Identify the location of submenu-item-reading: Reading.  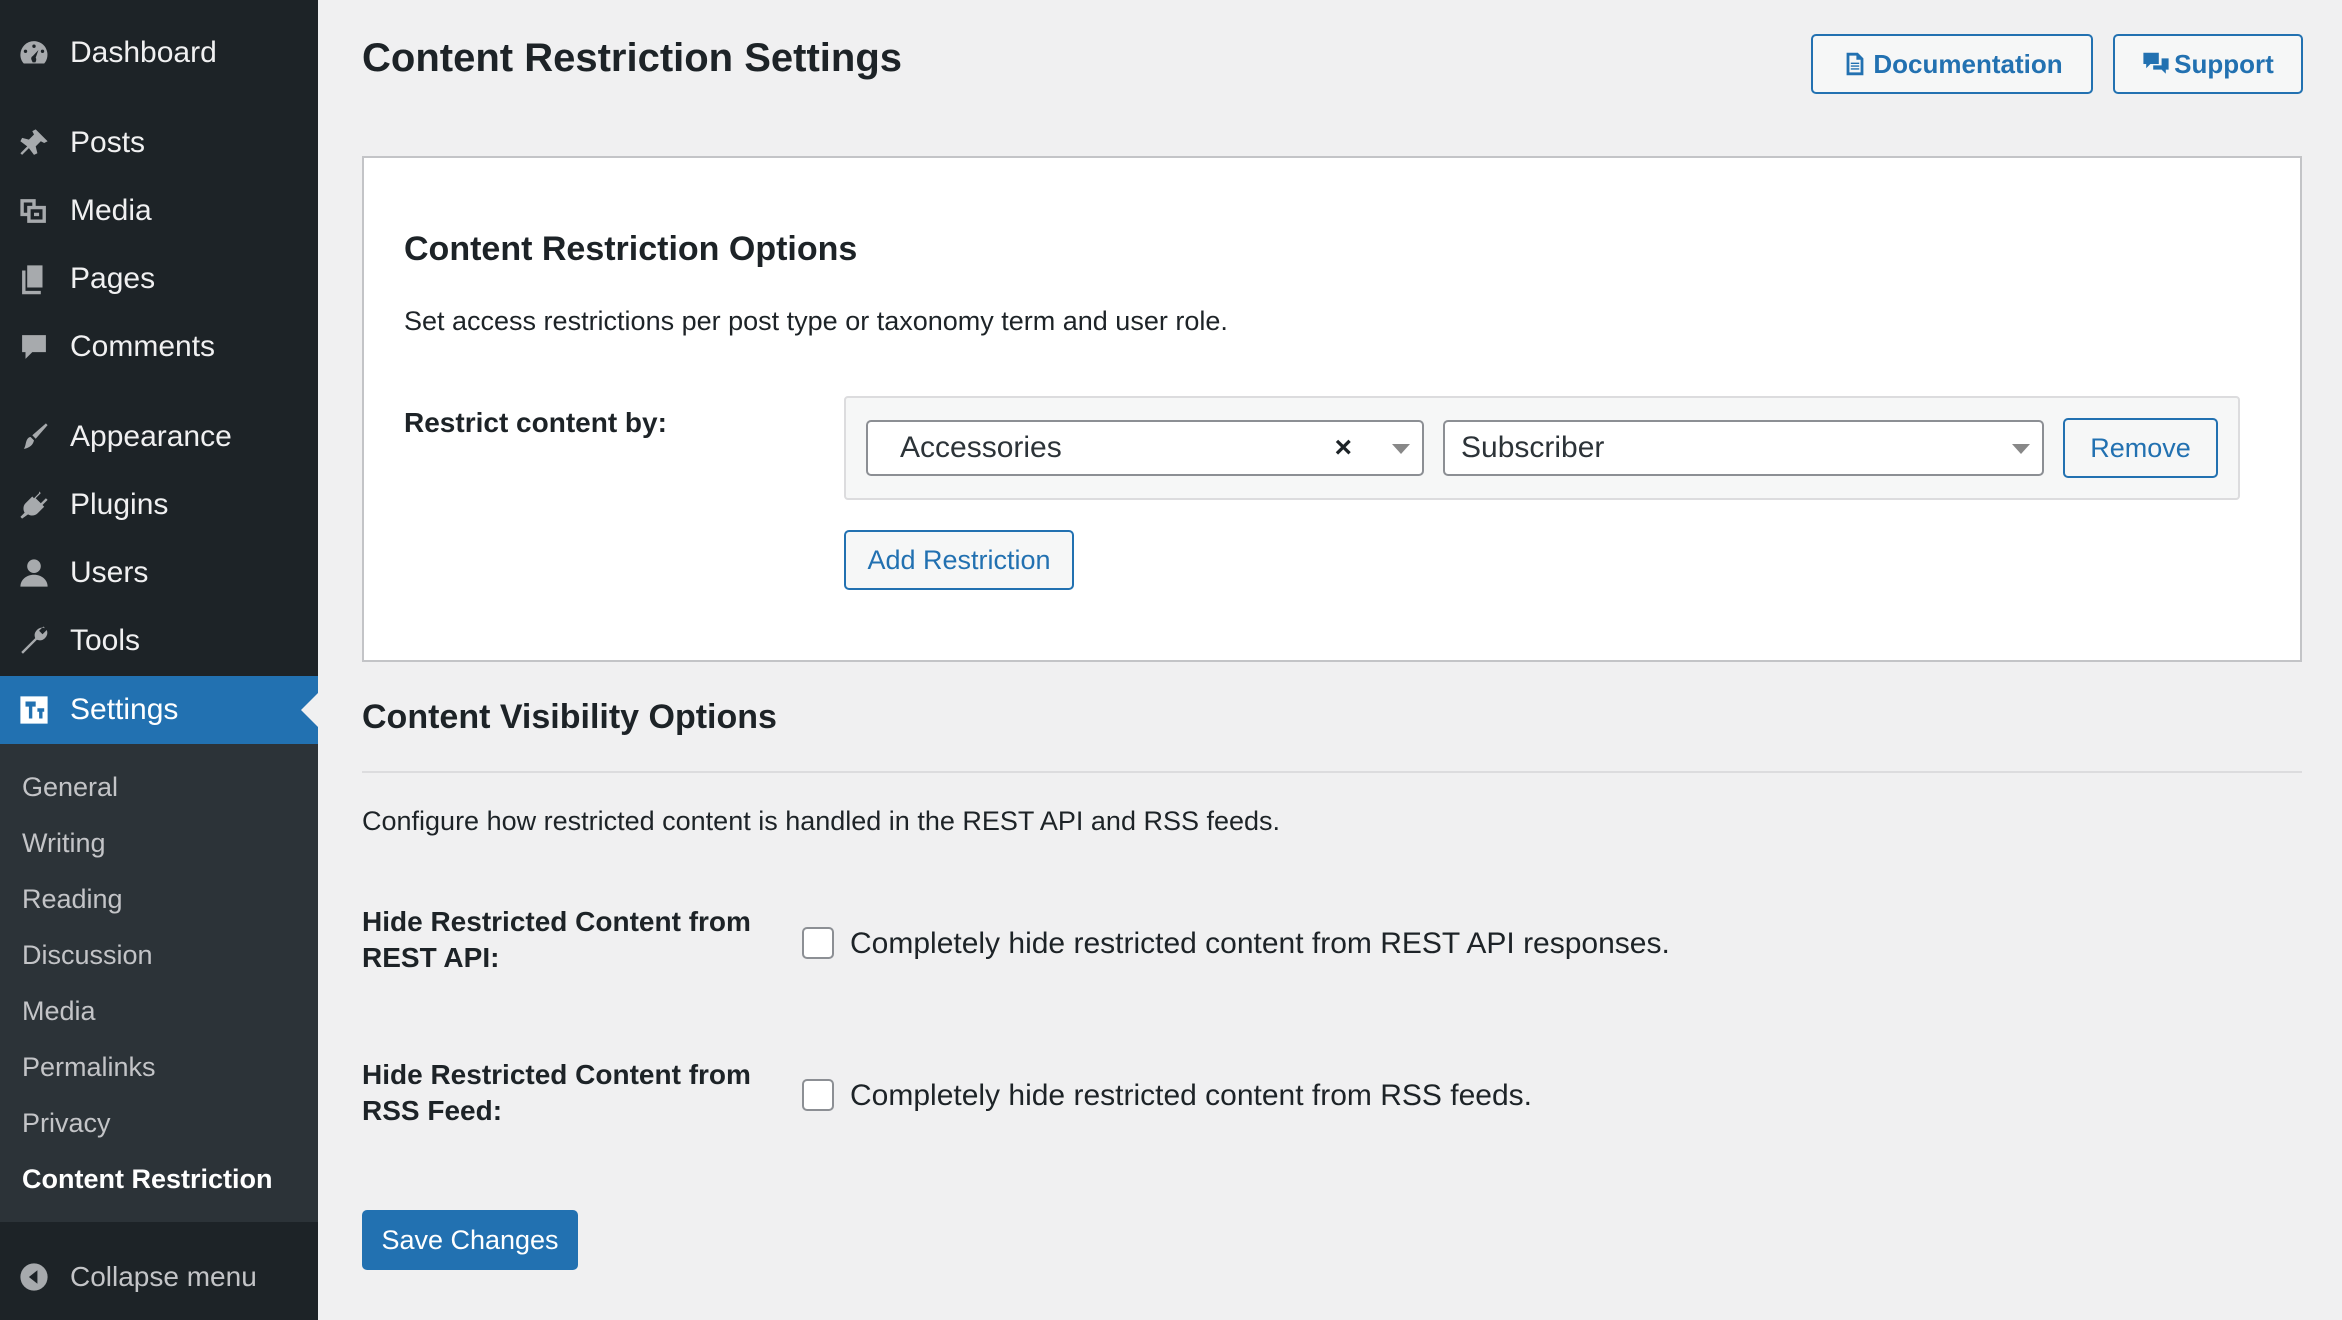
(72, 899).